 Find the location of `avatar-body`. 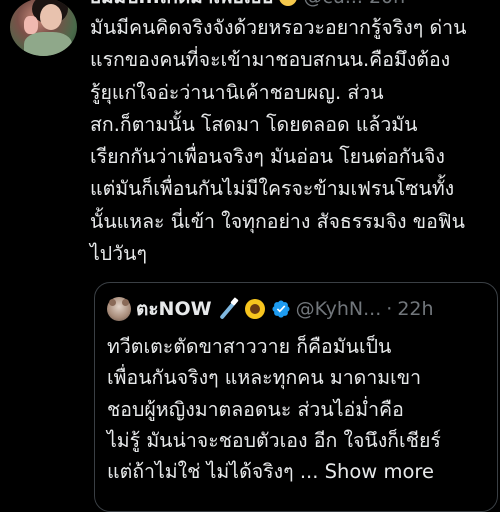

avatar-body is located at coordinates (48, 44).